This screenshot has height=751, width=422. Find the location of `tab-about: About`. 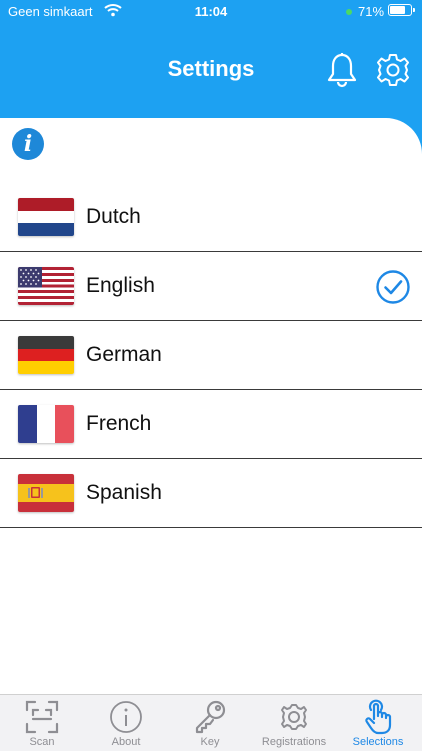

tab-about: About is located at coordinates (126, 723).